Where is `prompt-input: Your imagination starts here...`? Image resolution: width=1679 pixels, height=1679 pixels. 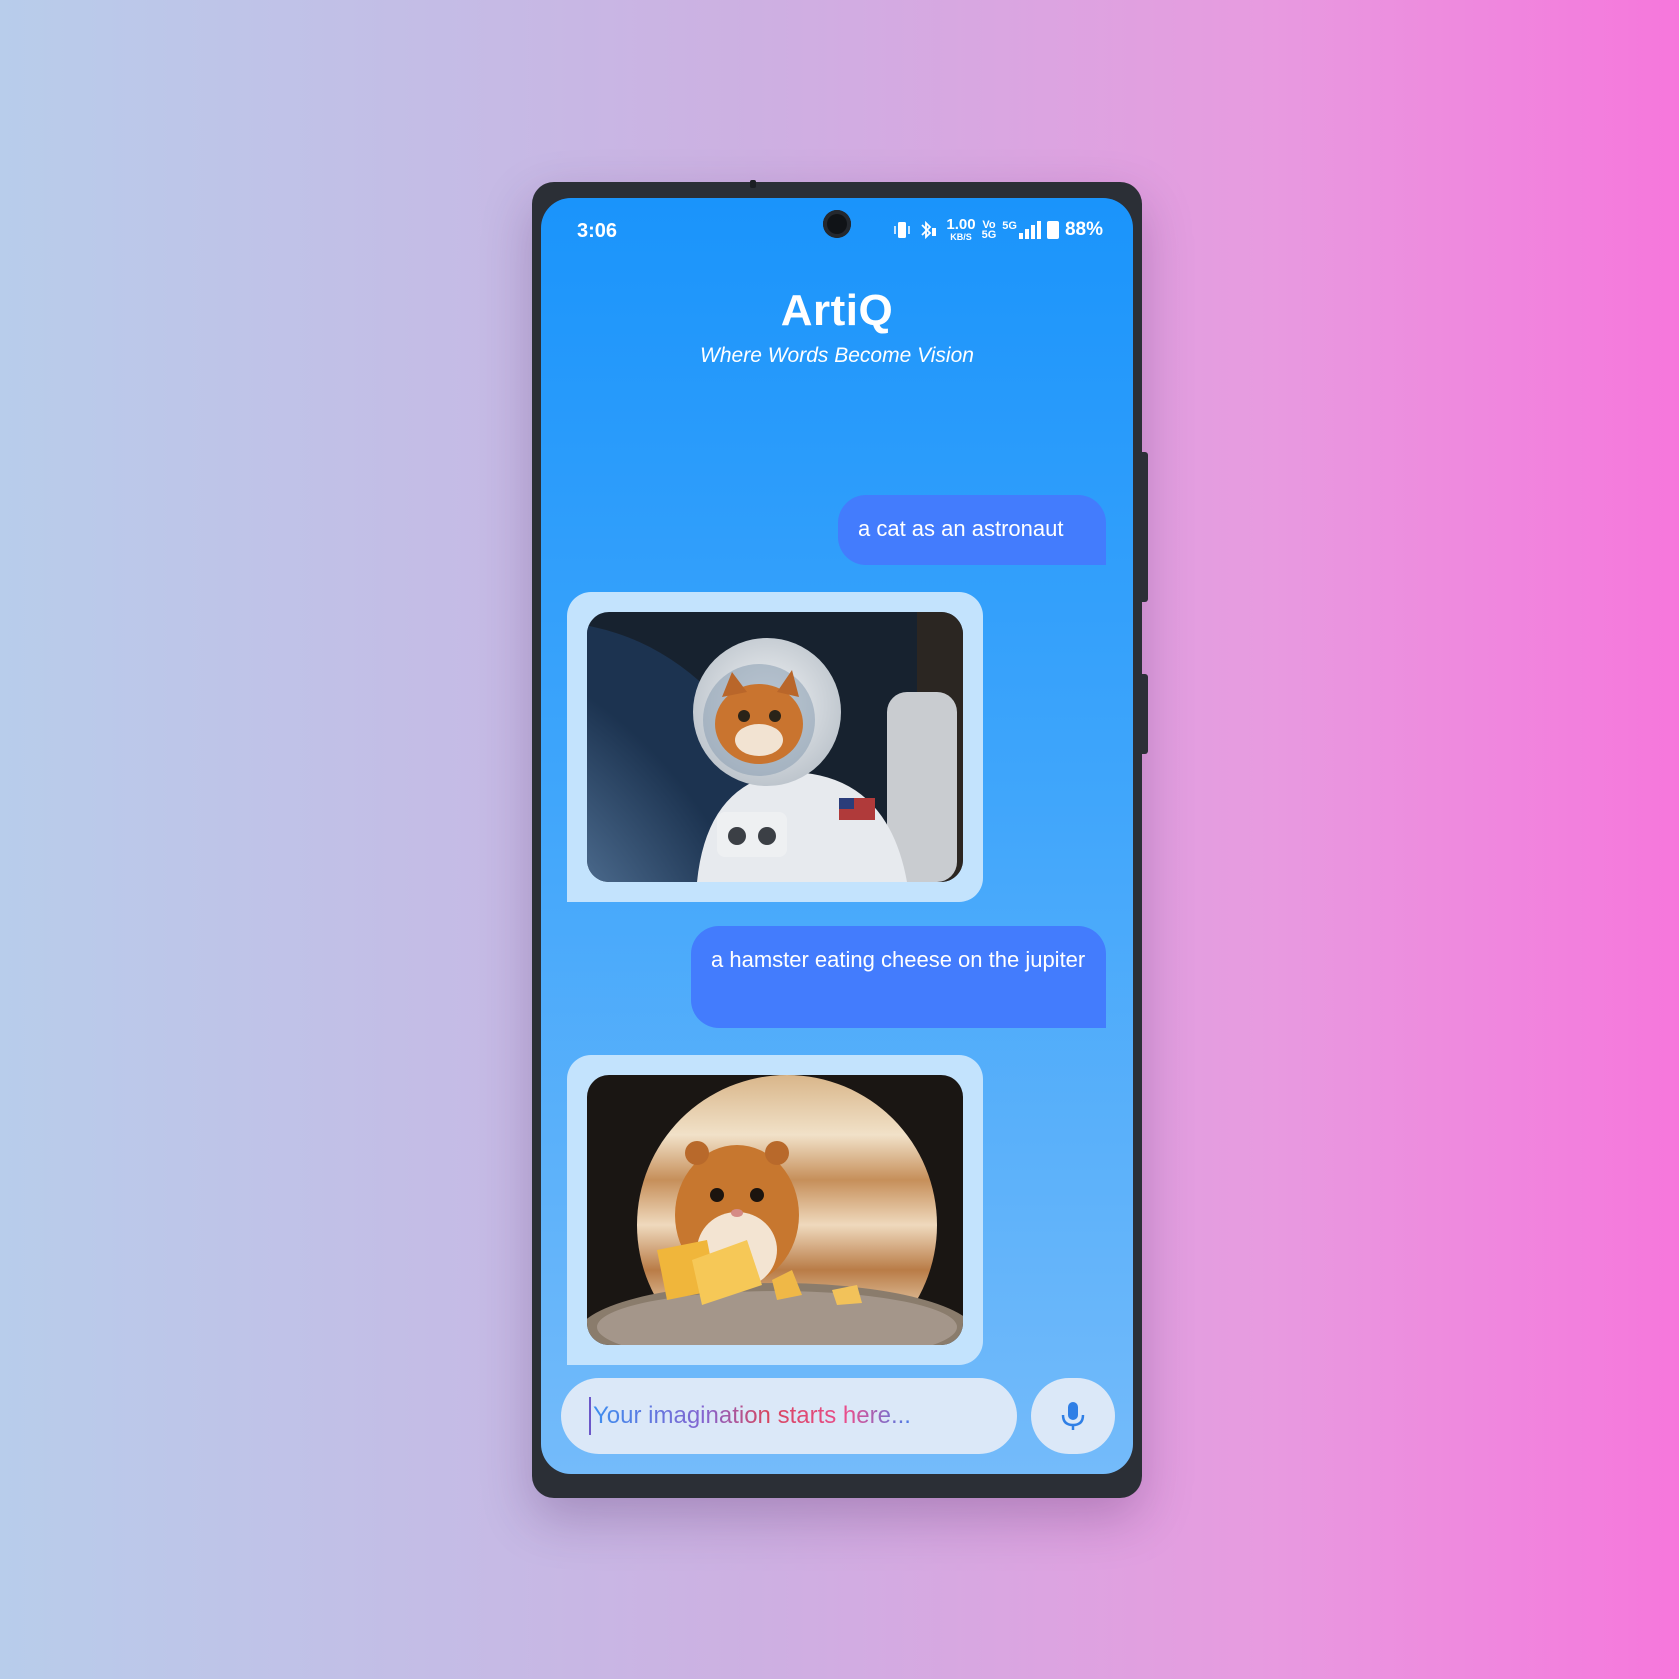
prompt-input: Your imagination starts here... is located at coordinates (789, 1416).